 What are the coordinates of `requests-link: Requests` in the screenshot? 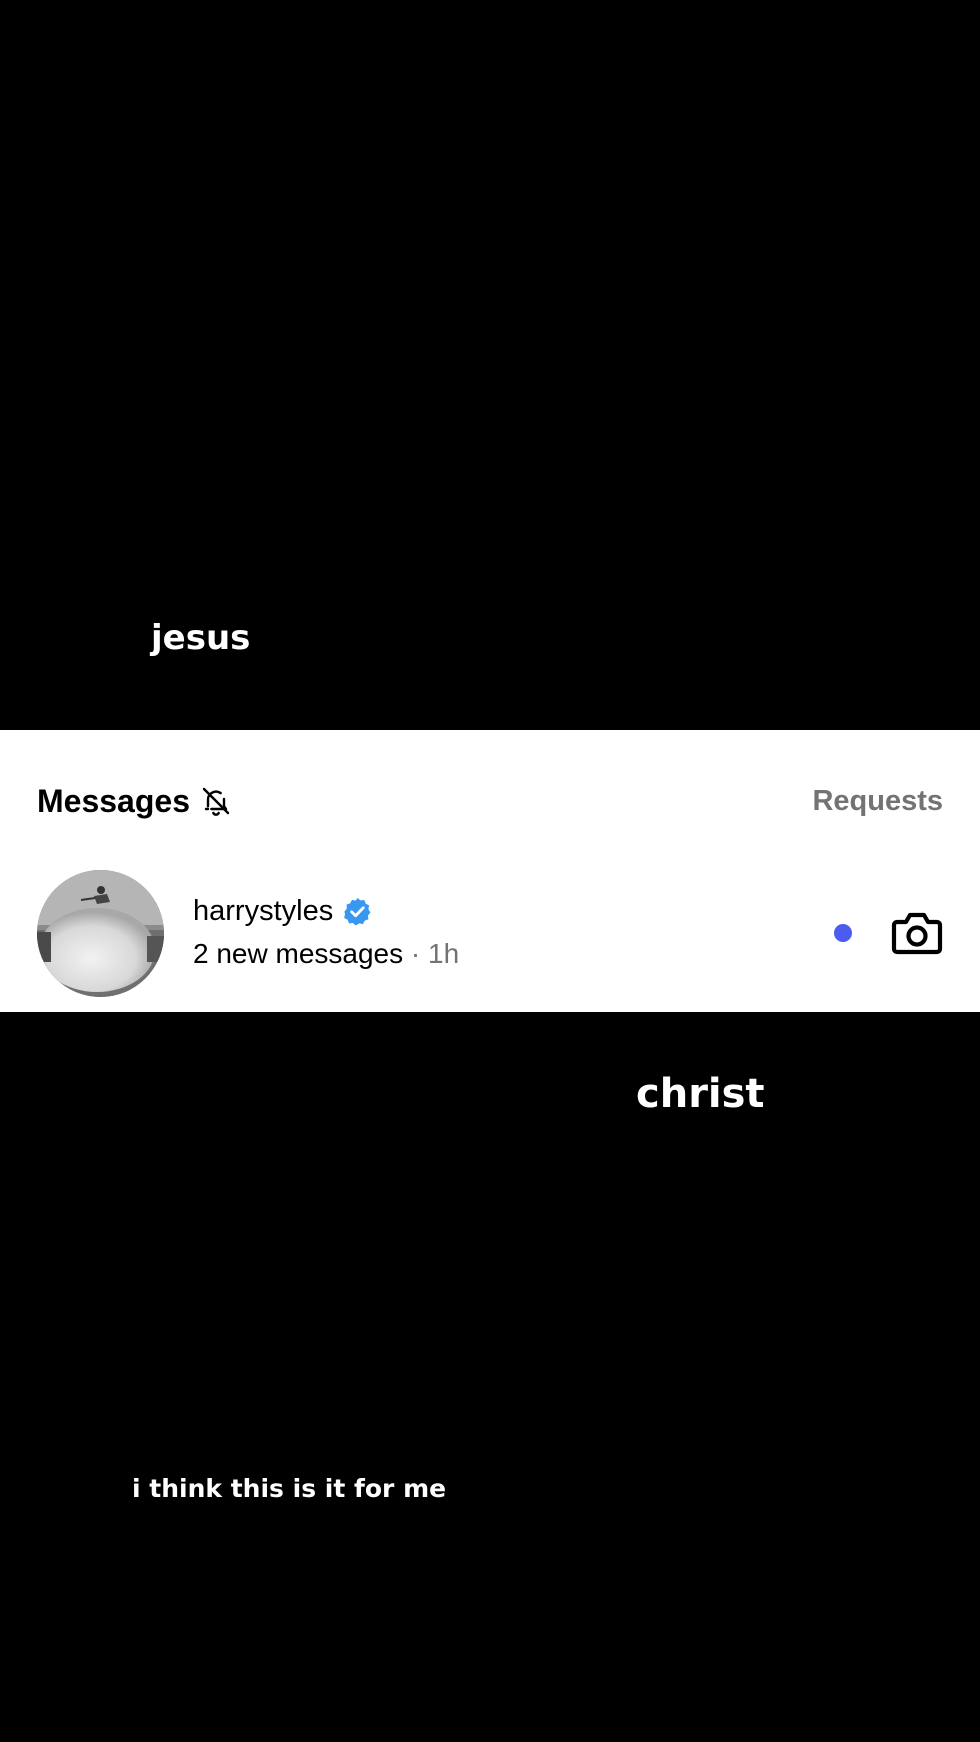 It's located at (877, 801).